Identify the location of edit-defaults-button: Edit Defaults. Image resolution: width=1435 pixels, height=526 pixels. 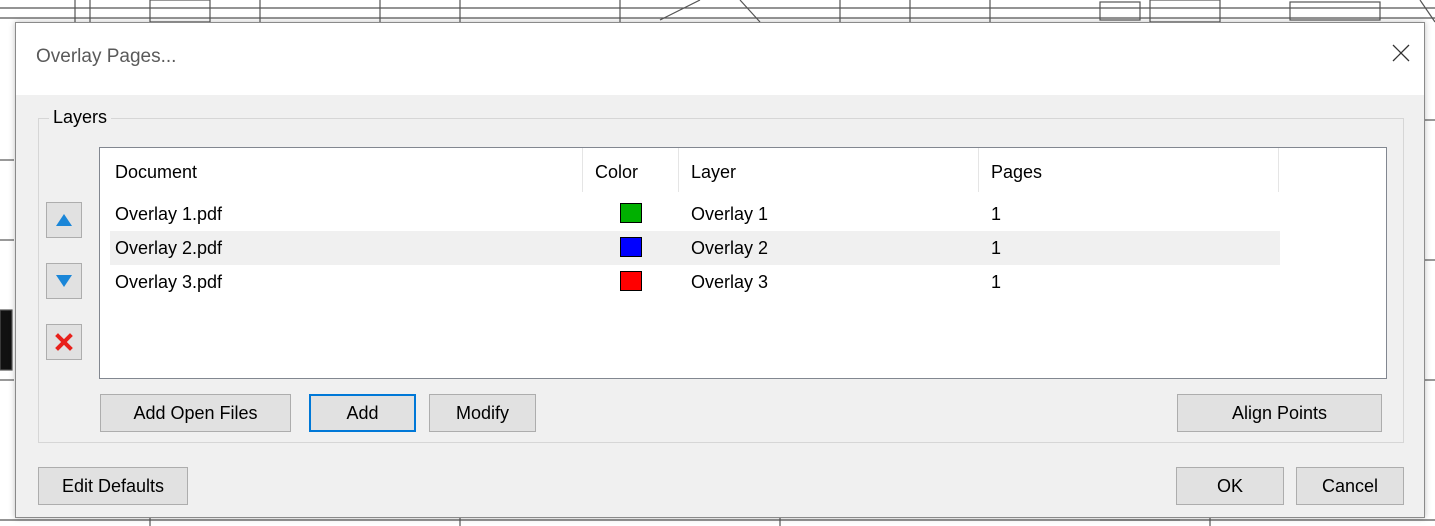
(113, 486).